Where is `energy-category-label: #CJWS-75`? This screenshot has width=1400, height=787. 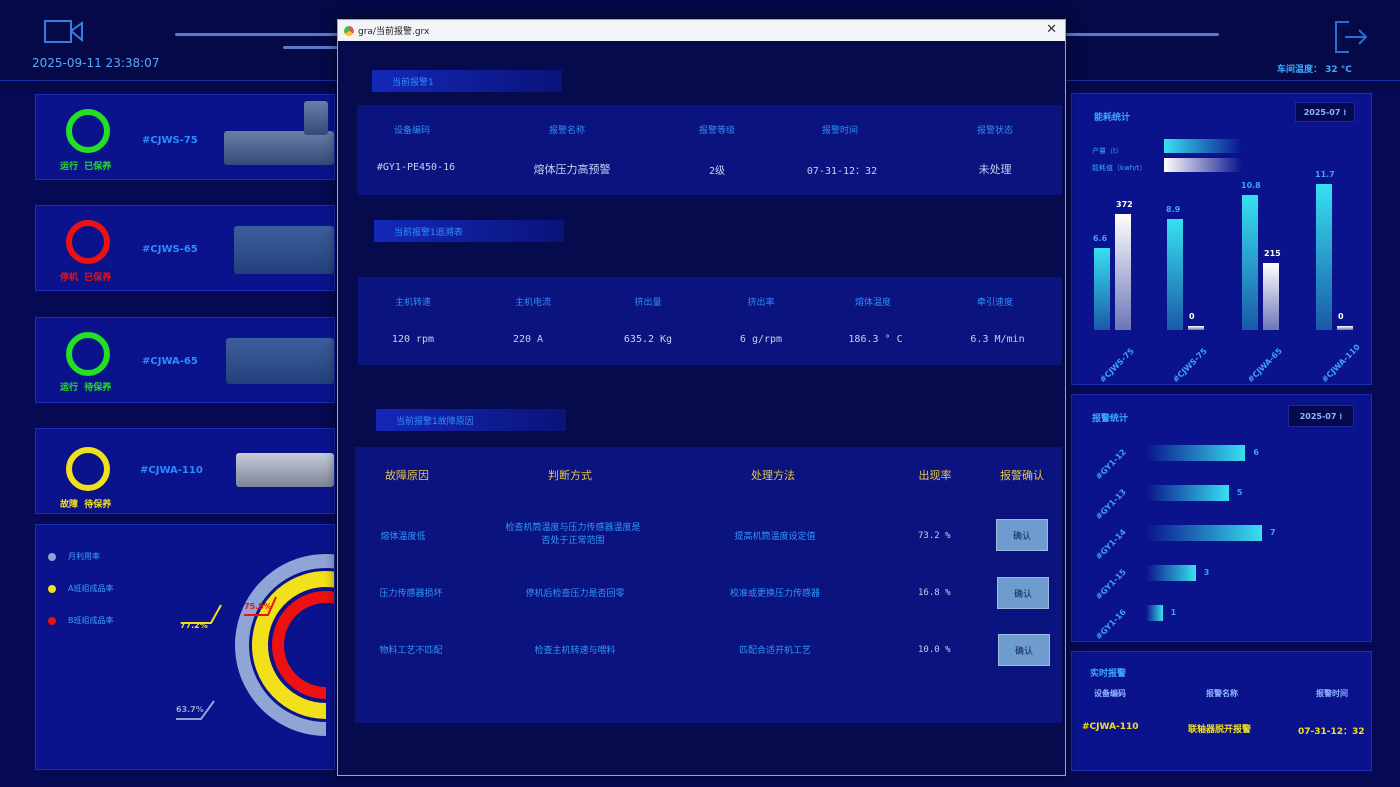 energy-category-label: #CJWS-75 is located at coordinates (1190, 365).